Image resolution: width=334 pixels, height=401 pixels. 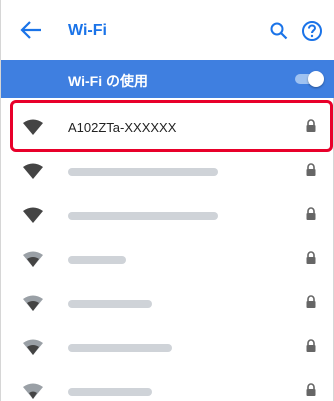 I want to click on wifi-master-switch-row: Wi-Fi の使用, so click(x=167, y=79).